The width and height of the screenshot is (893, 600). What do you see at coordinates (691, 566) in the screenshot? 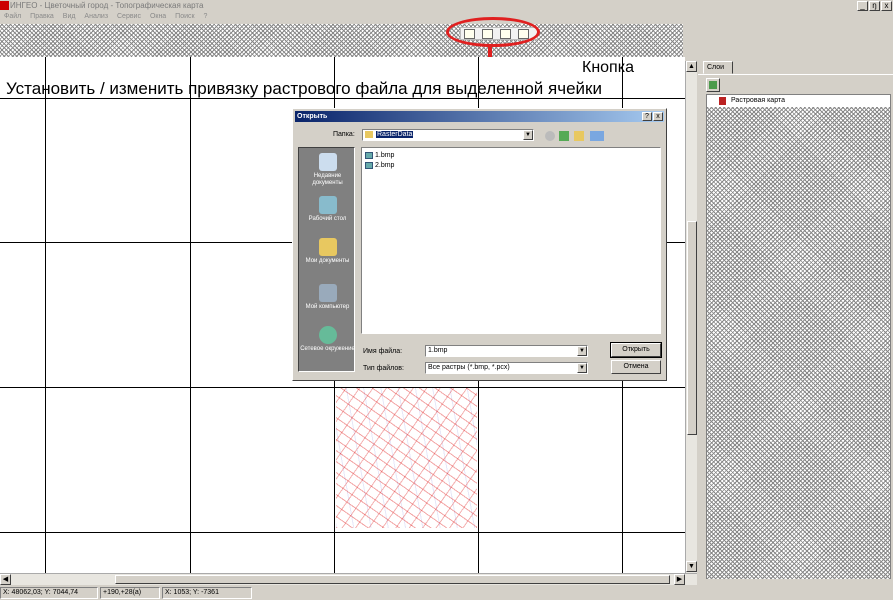
I see `scroll-down-icon: ▼` at bounding box center [691, 566].